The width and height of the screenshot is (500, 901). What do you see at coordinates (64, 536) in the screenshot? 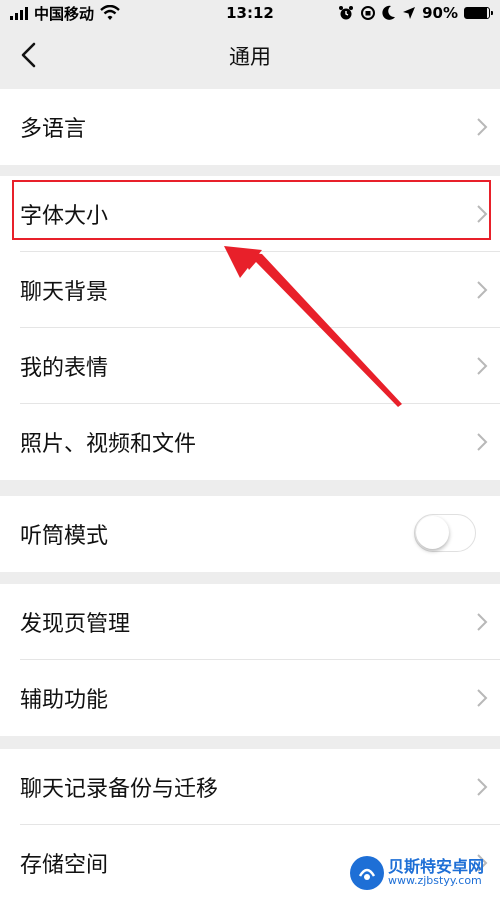
I see `row-label: 听筒模式` at bounding box center [64, 536].